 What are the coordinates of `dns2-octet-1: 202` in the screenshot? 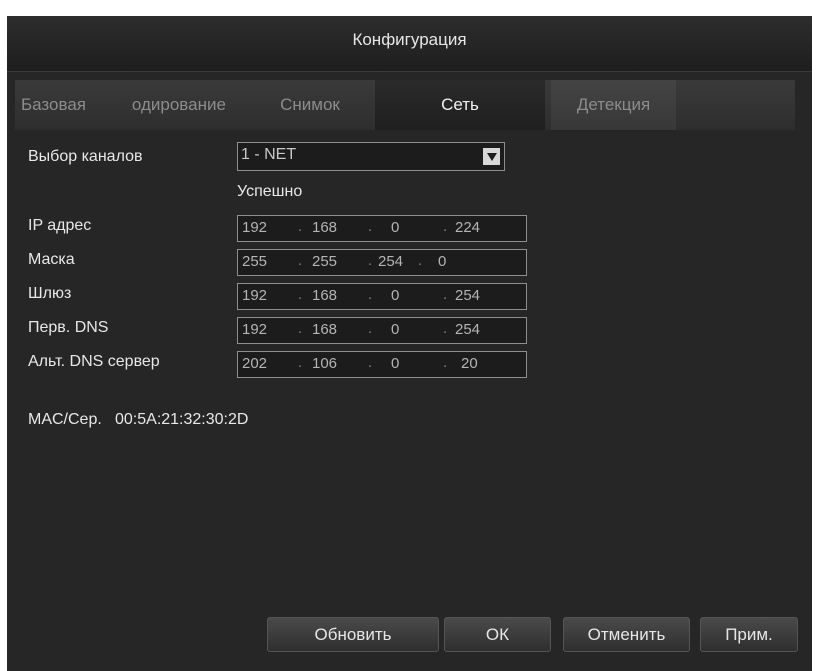 It's located at (254, 363).